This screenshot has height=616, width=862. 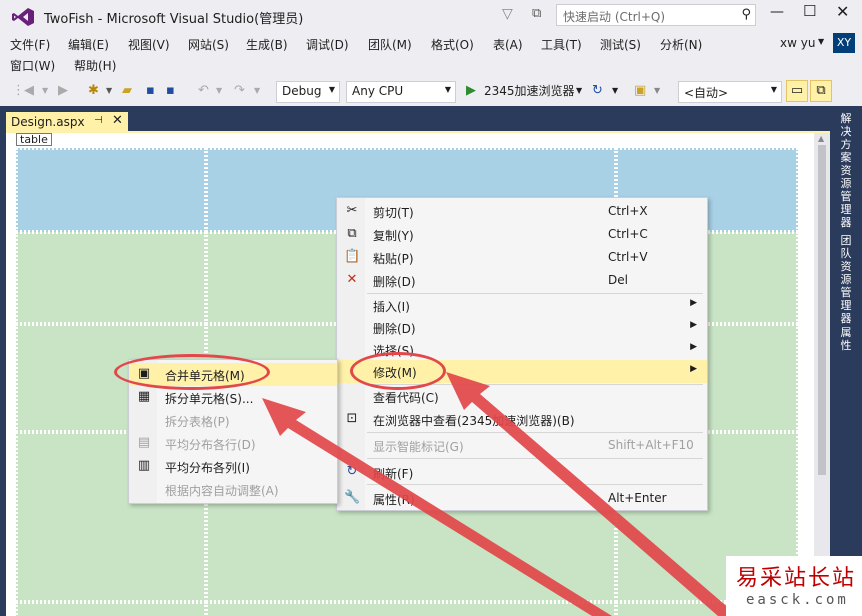 I want to click on menu-item-shortcut: Alt+Enter, so click(x=637, y=498).